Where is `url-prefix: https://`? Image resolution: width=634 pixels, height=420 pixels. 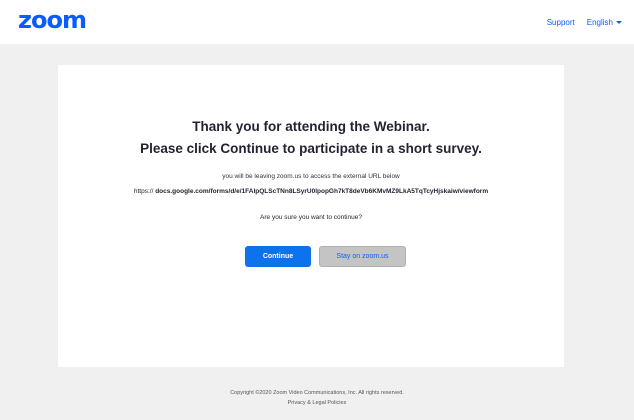 url-prefix: https:// is located at coordinates (143, 191).